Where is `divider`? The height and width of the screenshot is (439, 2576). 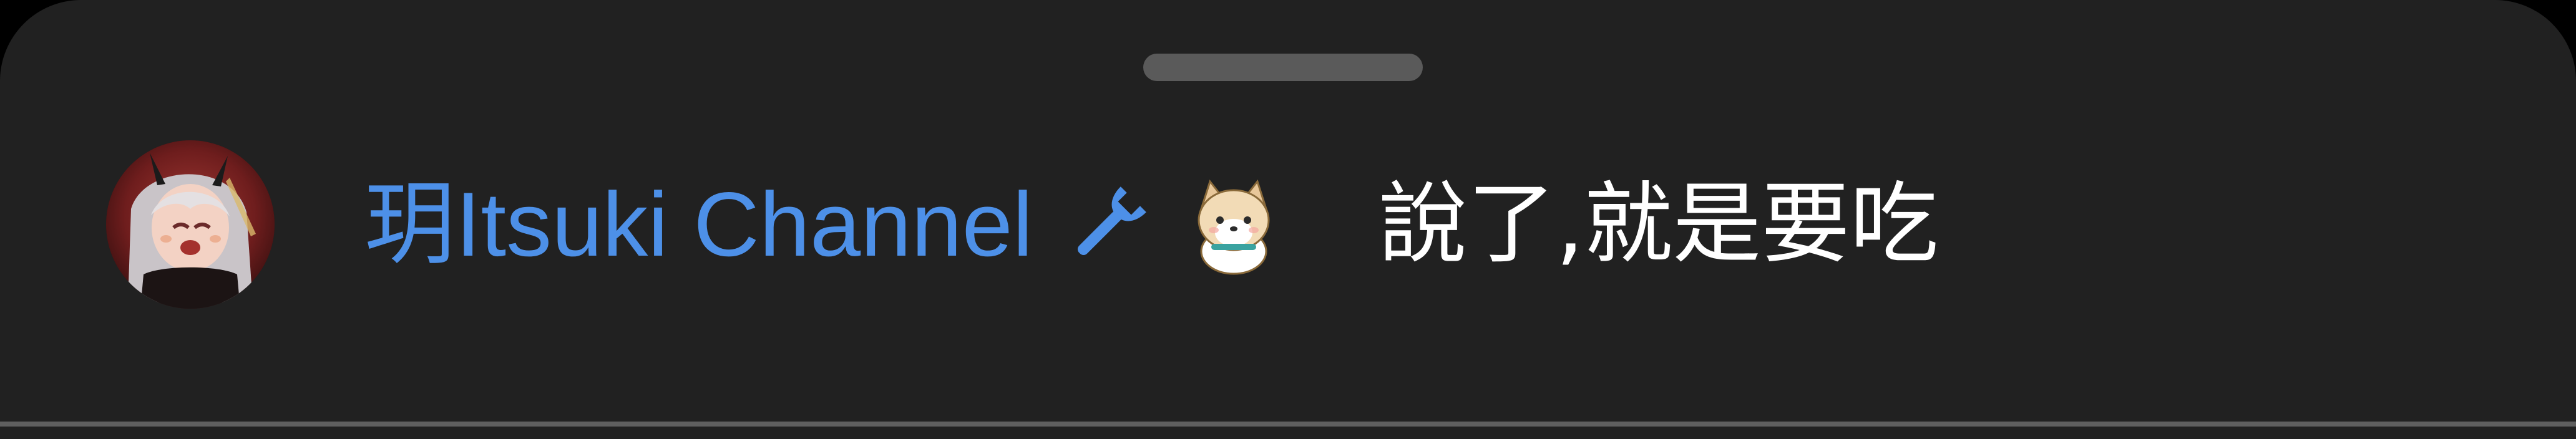
divider is located at coordinates (1288, 424).